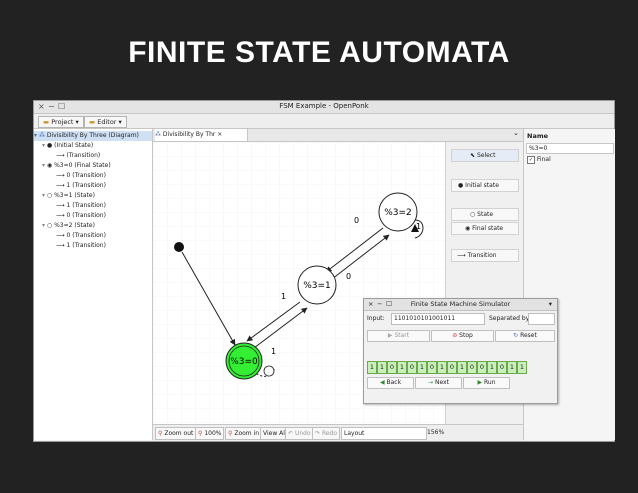  I want to click on simulator-title: Finite State Machine Simulator, so click(460, 304).